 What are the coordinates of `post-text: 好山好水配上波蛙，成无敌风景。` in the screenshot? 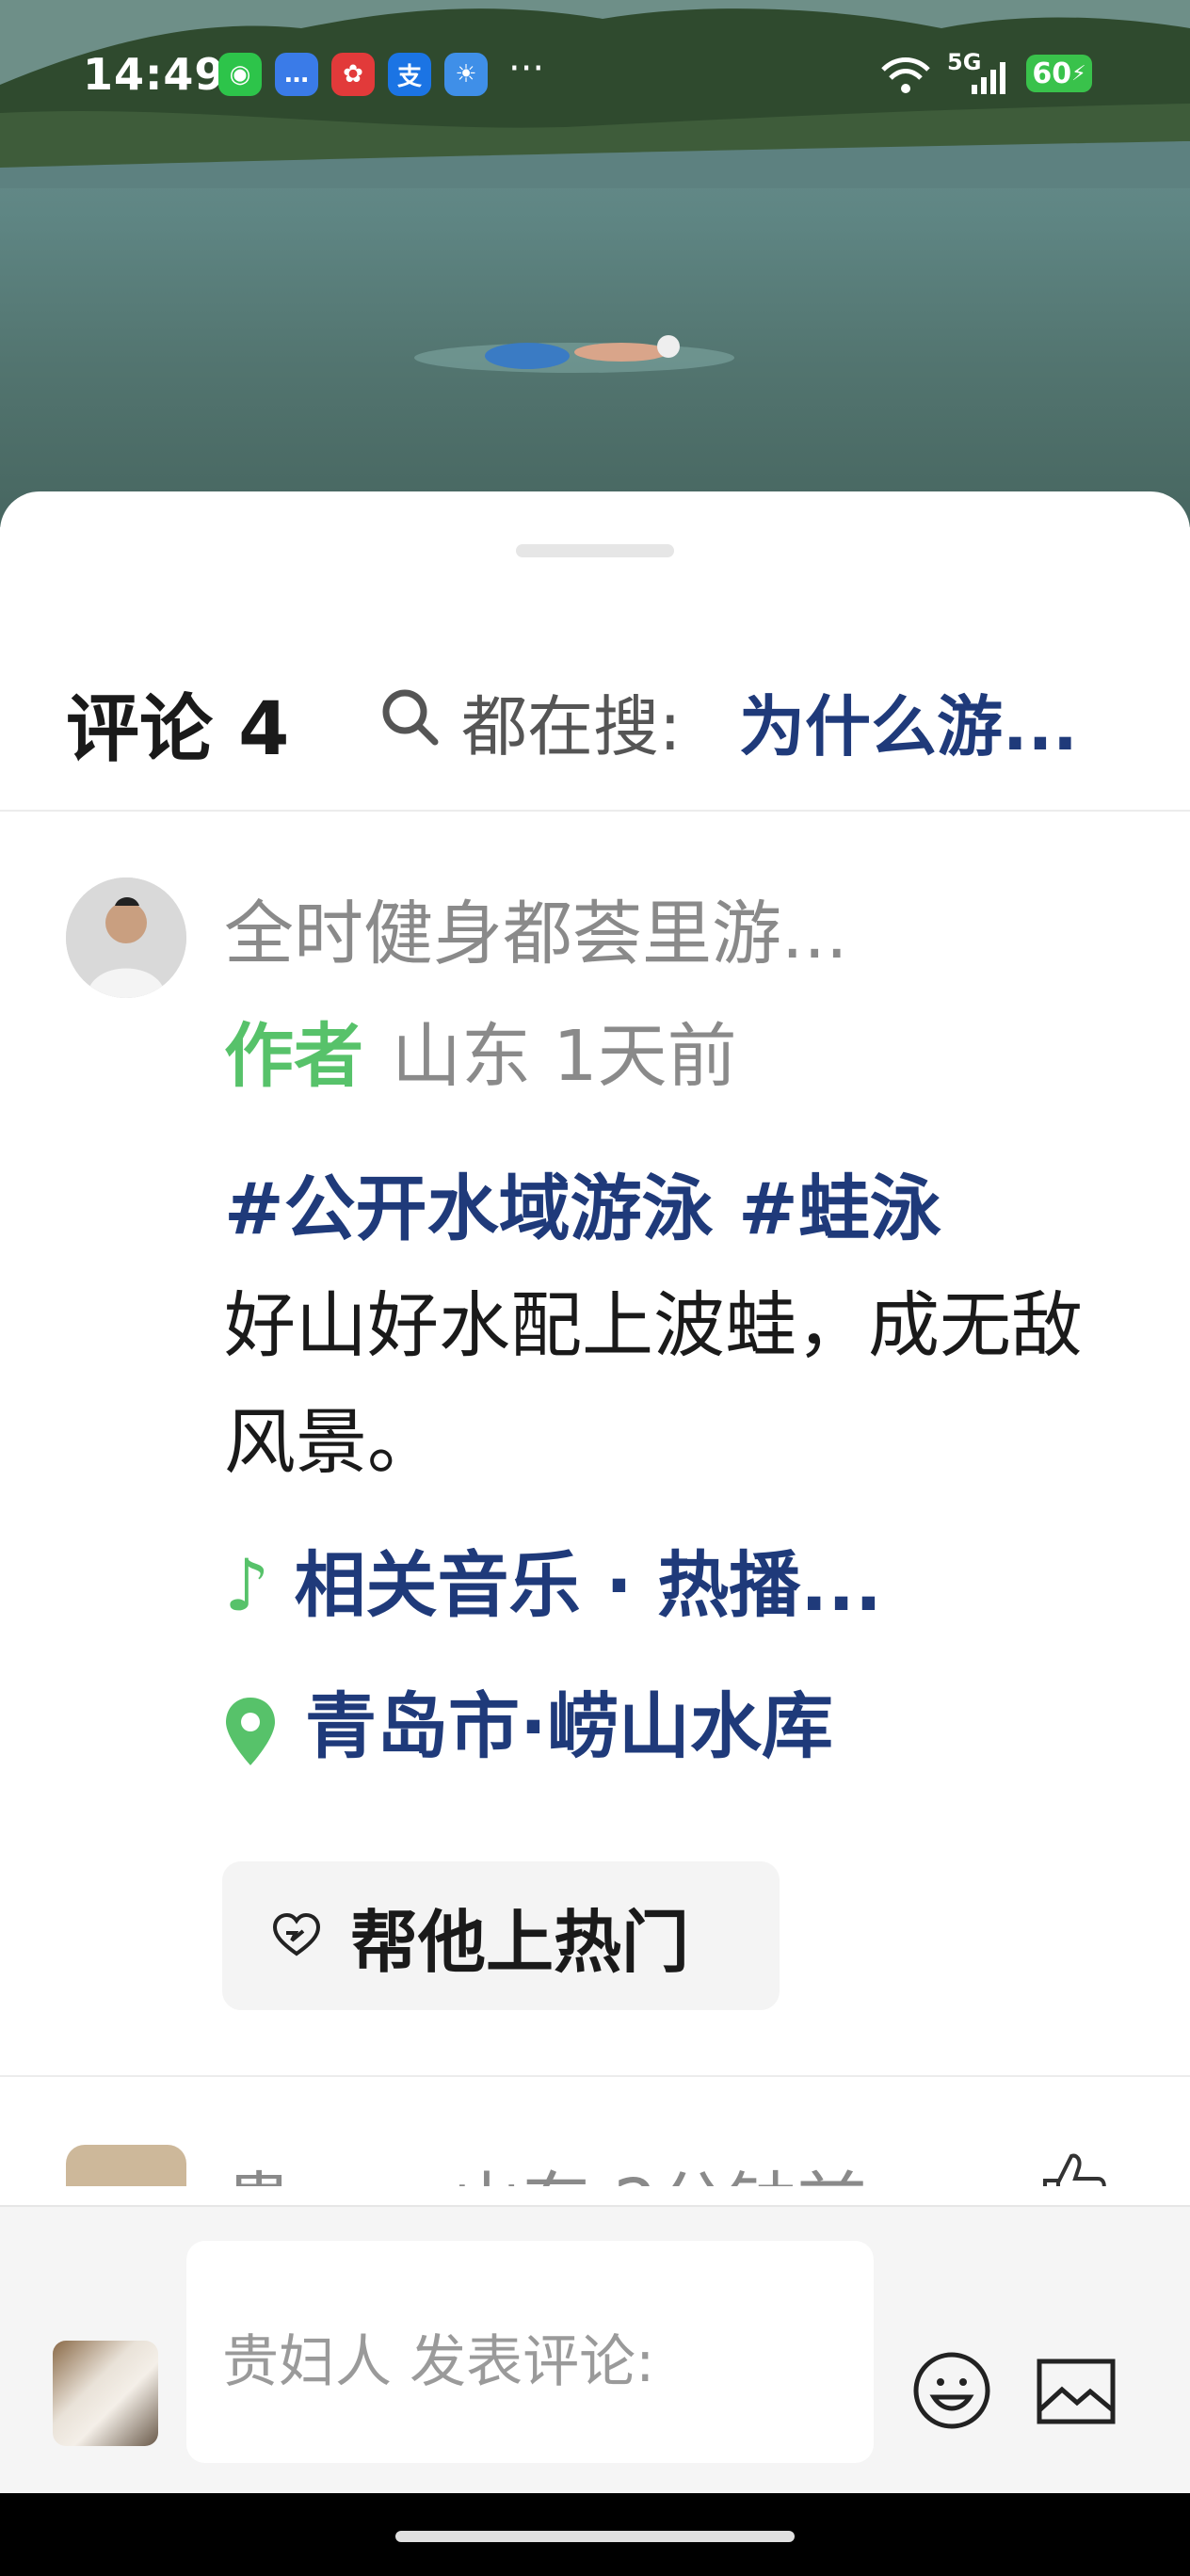 It's located at (653, 1383).